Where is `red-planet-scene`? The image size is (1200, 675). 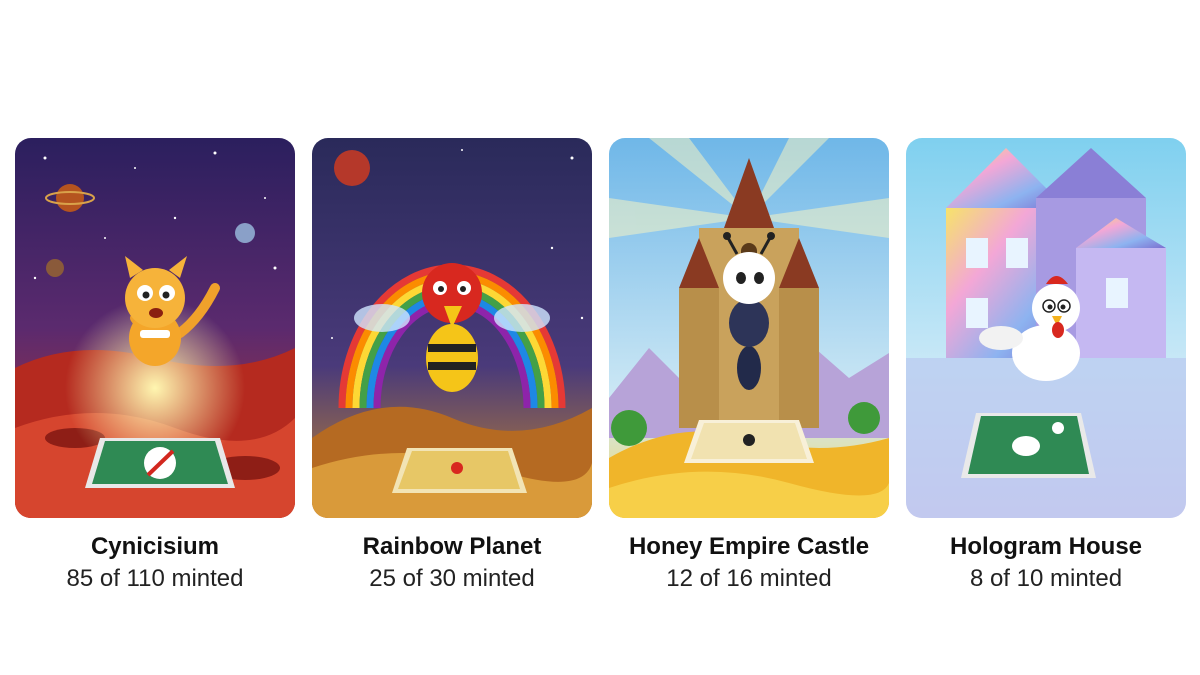
red-planet-scene is located at coordinates (155, 328).